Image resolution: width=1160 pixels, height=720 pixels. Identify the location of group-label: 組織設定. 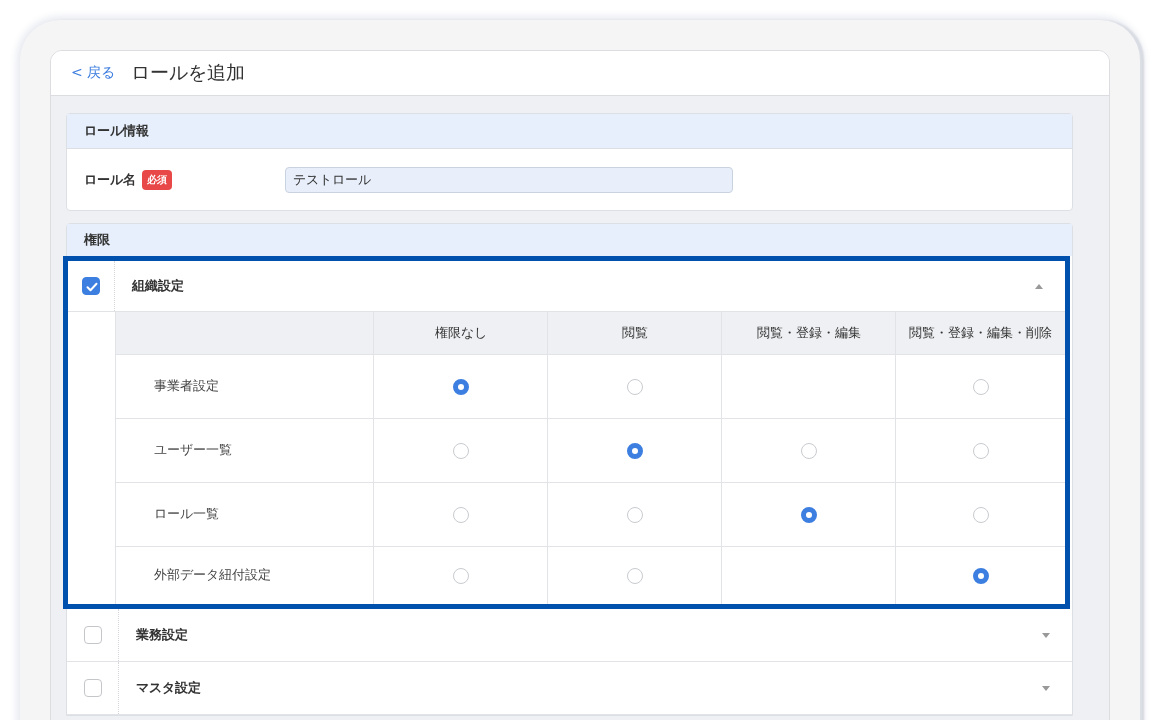
(158, 286).